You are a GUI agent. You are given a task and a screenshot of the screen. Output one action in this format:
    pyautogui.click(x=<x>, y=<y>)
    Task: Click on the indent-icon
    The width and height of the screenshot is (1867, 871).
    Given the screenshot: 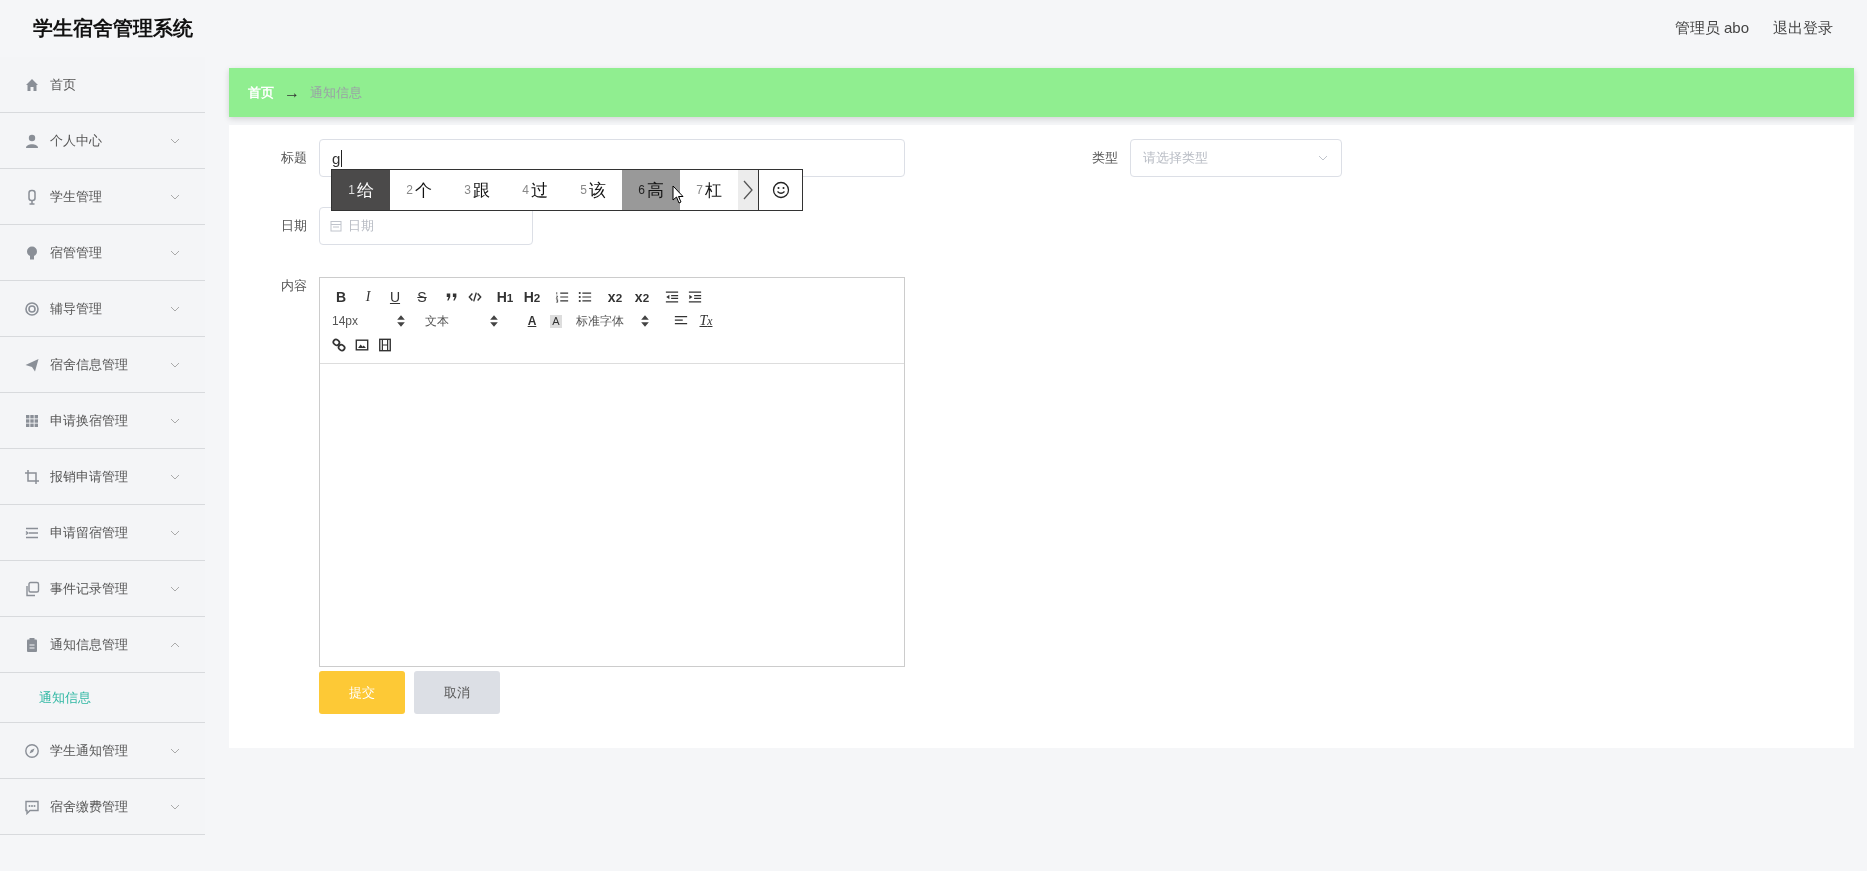 What is the action you would take?
    pyautogui.click(x=695, y=297)
    